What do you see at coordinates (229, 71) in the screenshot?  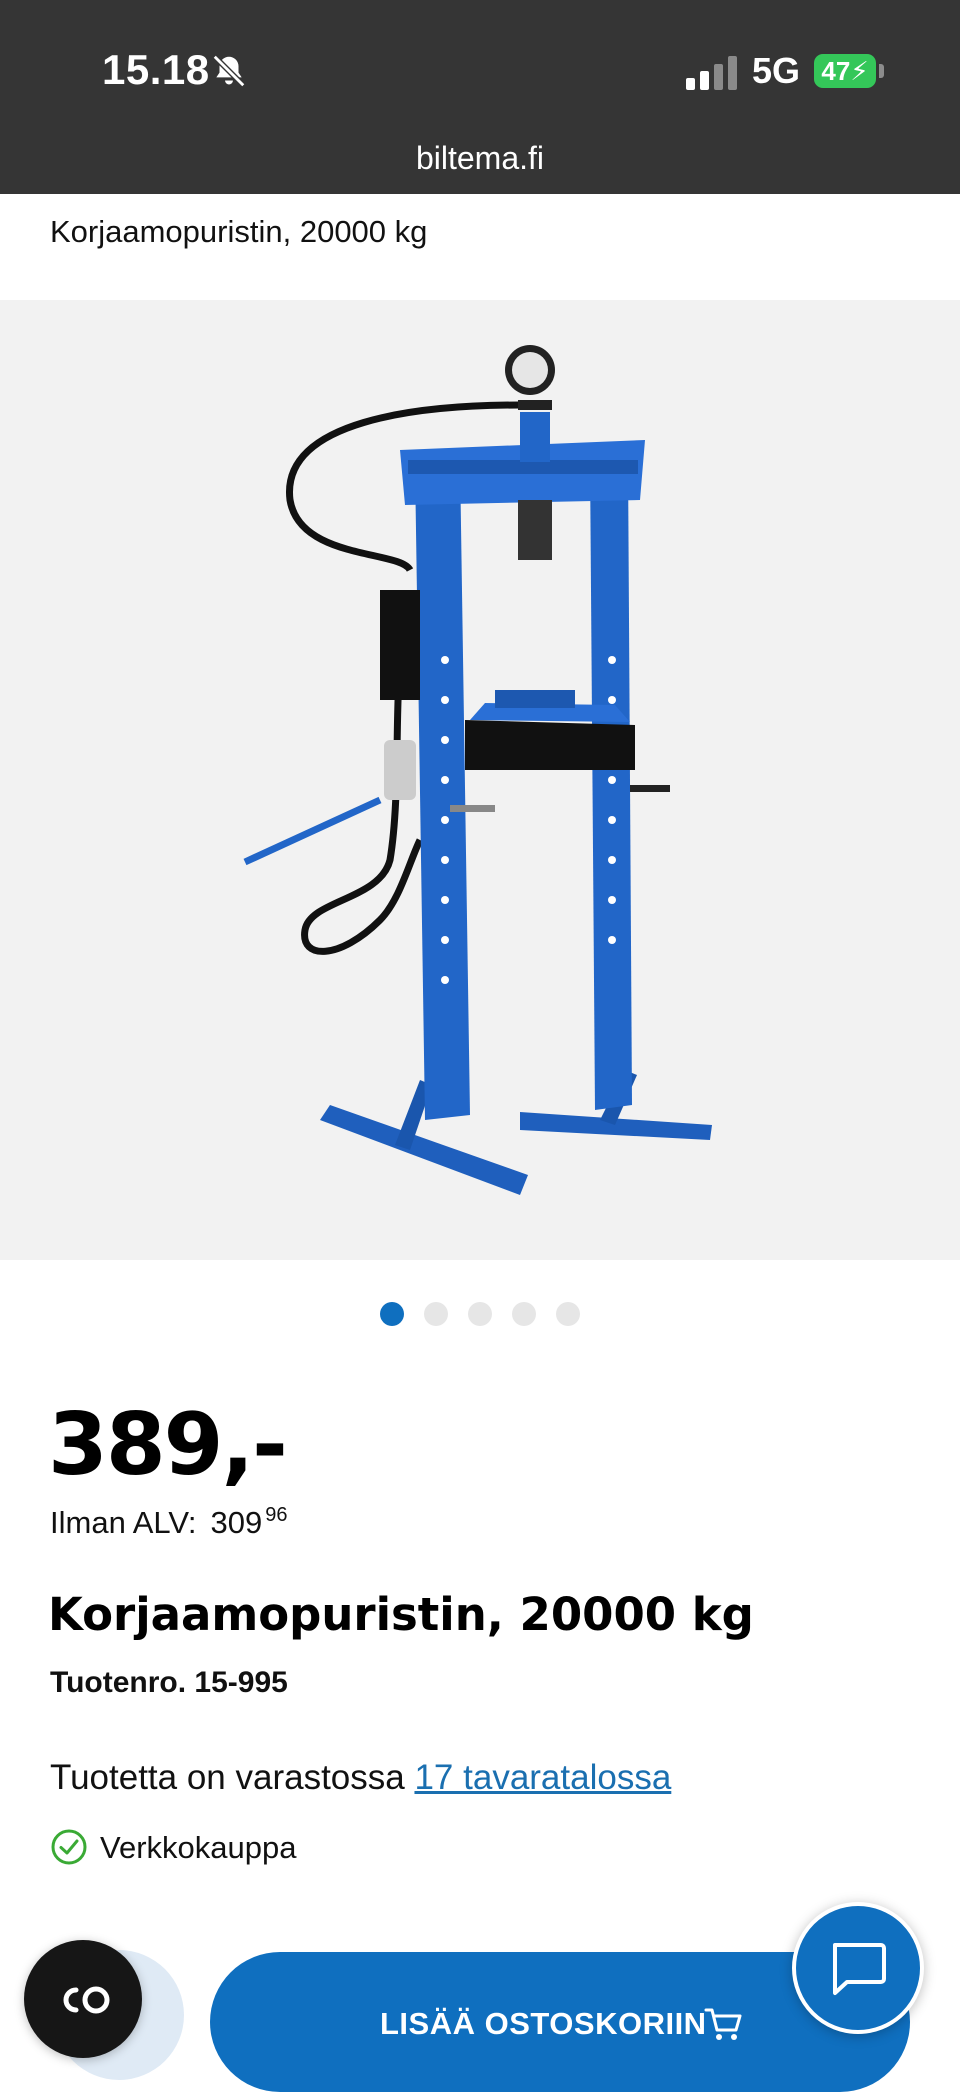 I see `silent-bell-icon` at bounding box center [229, 71].